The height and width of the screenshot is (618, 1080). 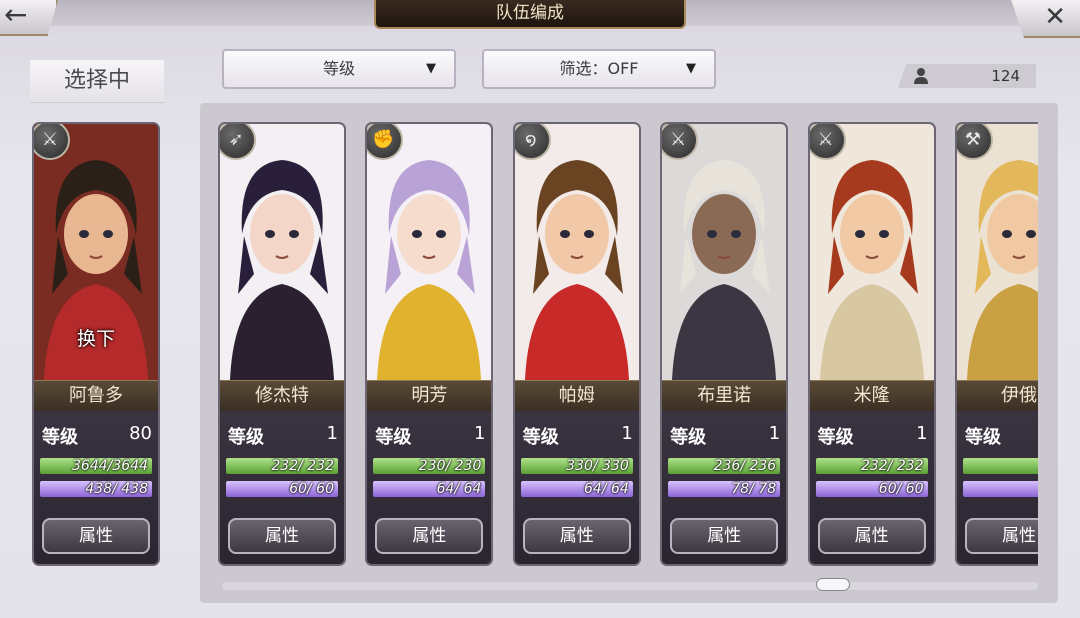 I want to click on character-stats: 等级 1 230/ 230 64/ 64 属性, so click(x=429, y=487).